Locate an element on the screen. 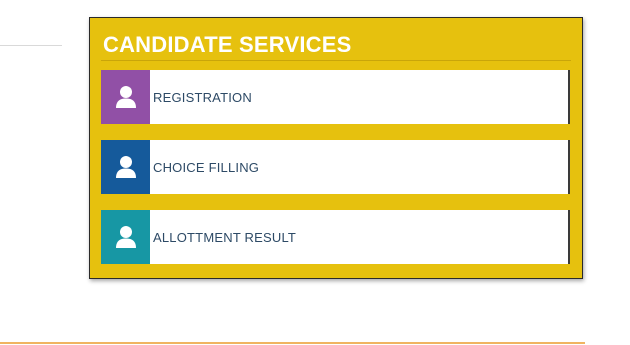 This screenshot has width=630, height=345. panel-title: CANDIDATE SERVICES is located at coordinates (227, 44).